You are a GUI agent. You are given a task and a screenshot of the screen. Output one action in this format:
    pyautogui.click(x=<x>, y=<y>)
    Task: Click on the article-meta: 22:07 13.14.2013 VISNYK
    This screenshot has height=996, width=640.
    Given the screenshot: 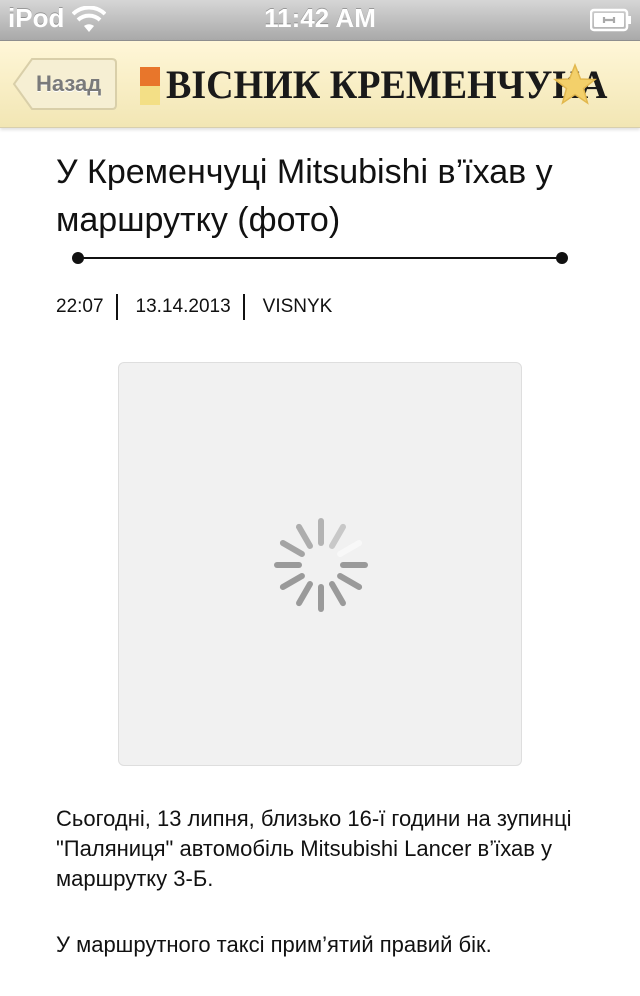 What is the action you would take?
    pyautogui.click(x=194, y=307)
    